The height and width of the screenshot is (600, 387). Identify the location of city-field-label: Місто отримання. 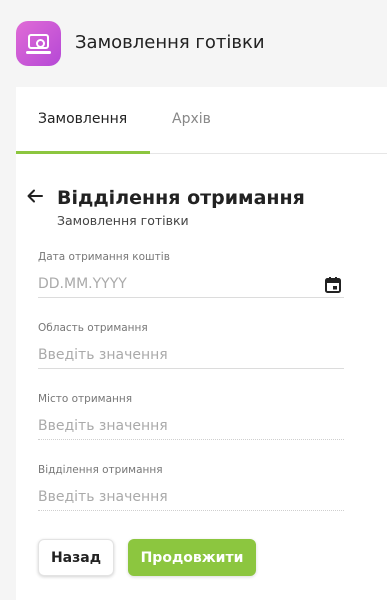
(85, 399).